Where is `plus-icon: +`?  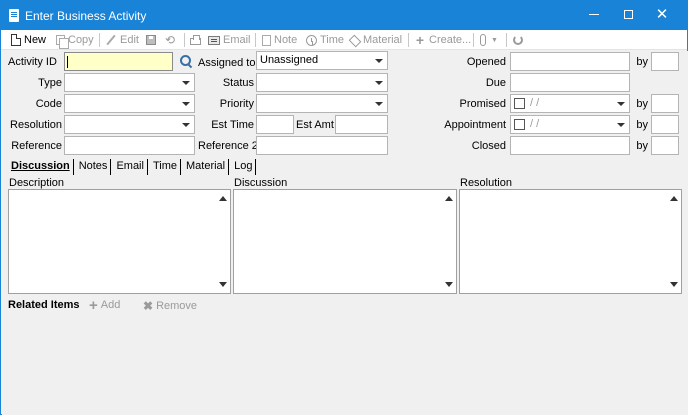 plus-icon: + is located at coordinates (93, 305).